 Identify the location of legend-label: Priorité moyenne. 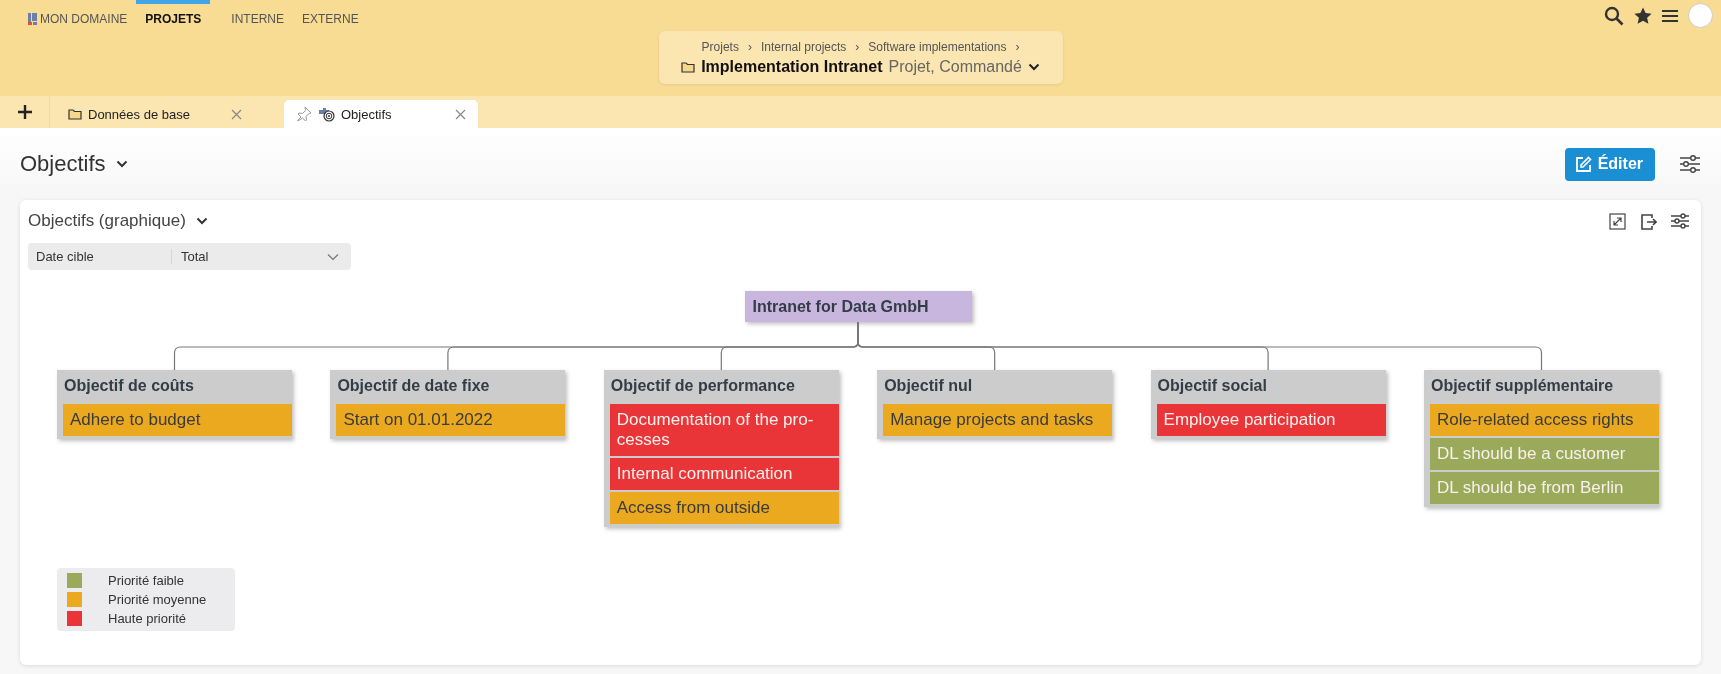
(157, 599).